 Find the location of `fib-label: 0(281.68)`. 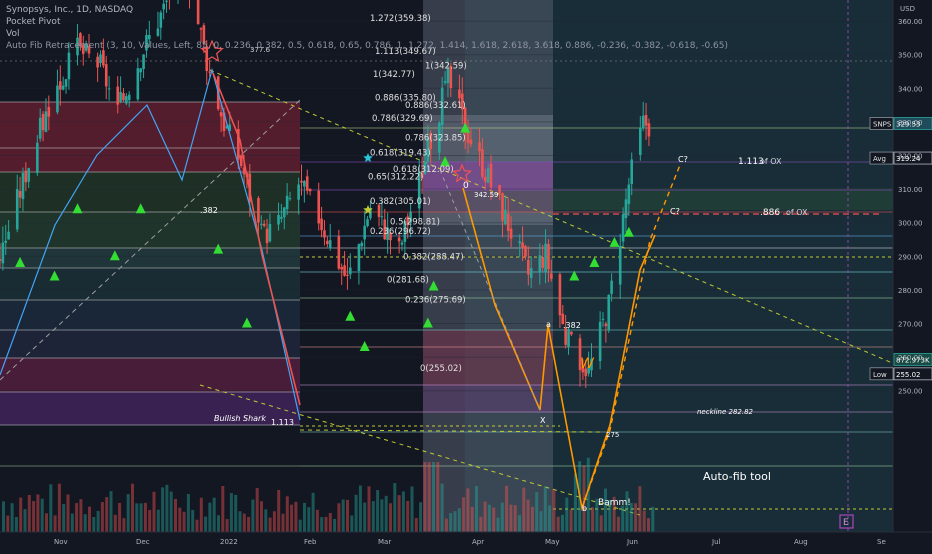

fib-label: 0(281.68) is located at coordinates (408, 280).